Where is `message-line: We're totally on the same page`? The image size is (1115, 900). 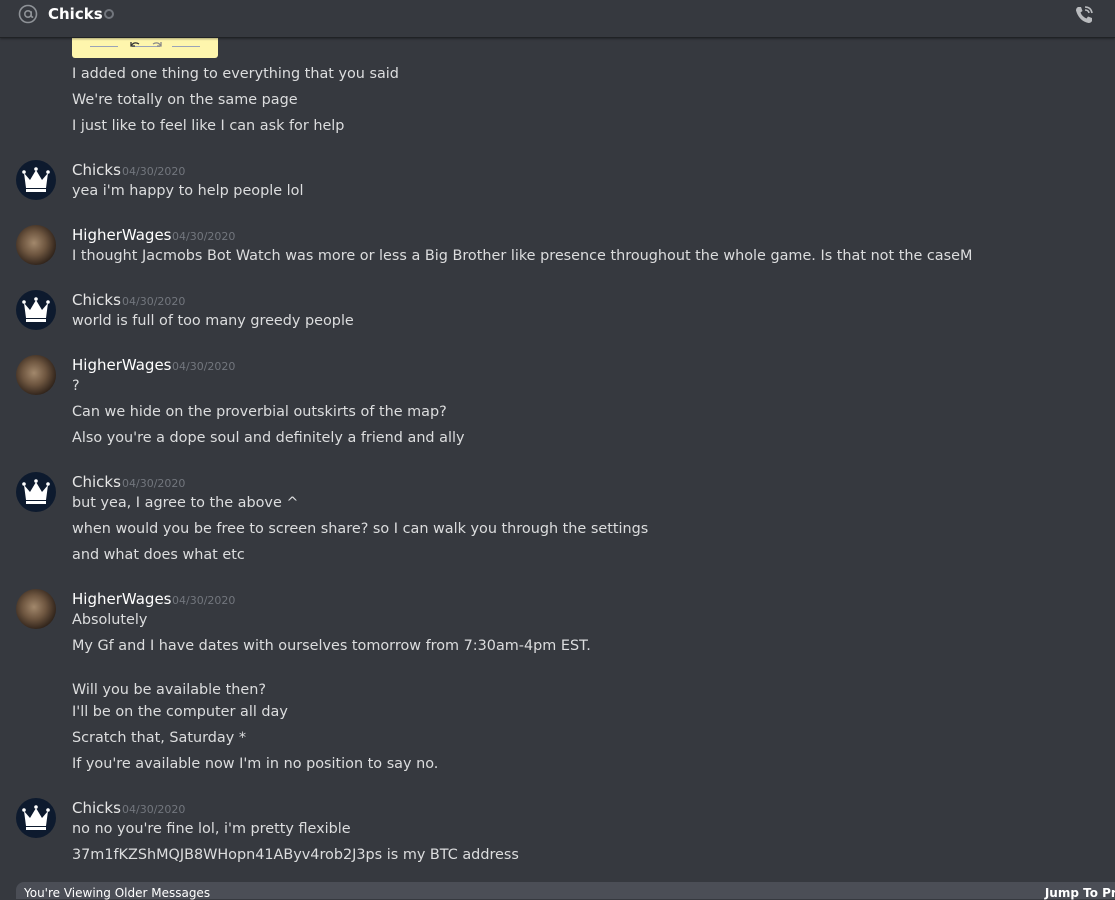
message-line: We're totally on the same page is located at coordinates (185, 100).